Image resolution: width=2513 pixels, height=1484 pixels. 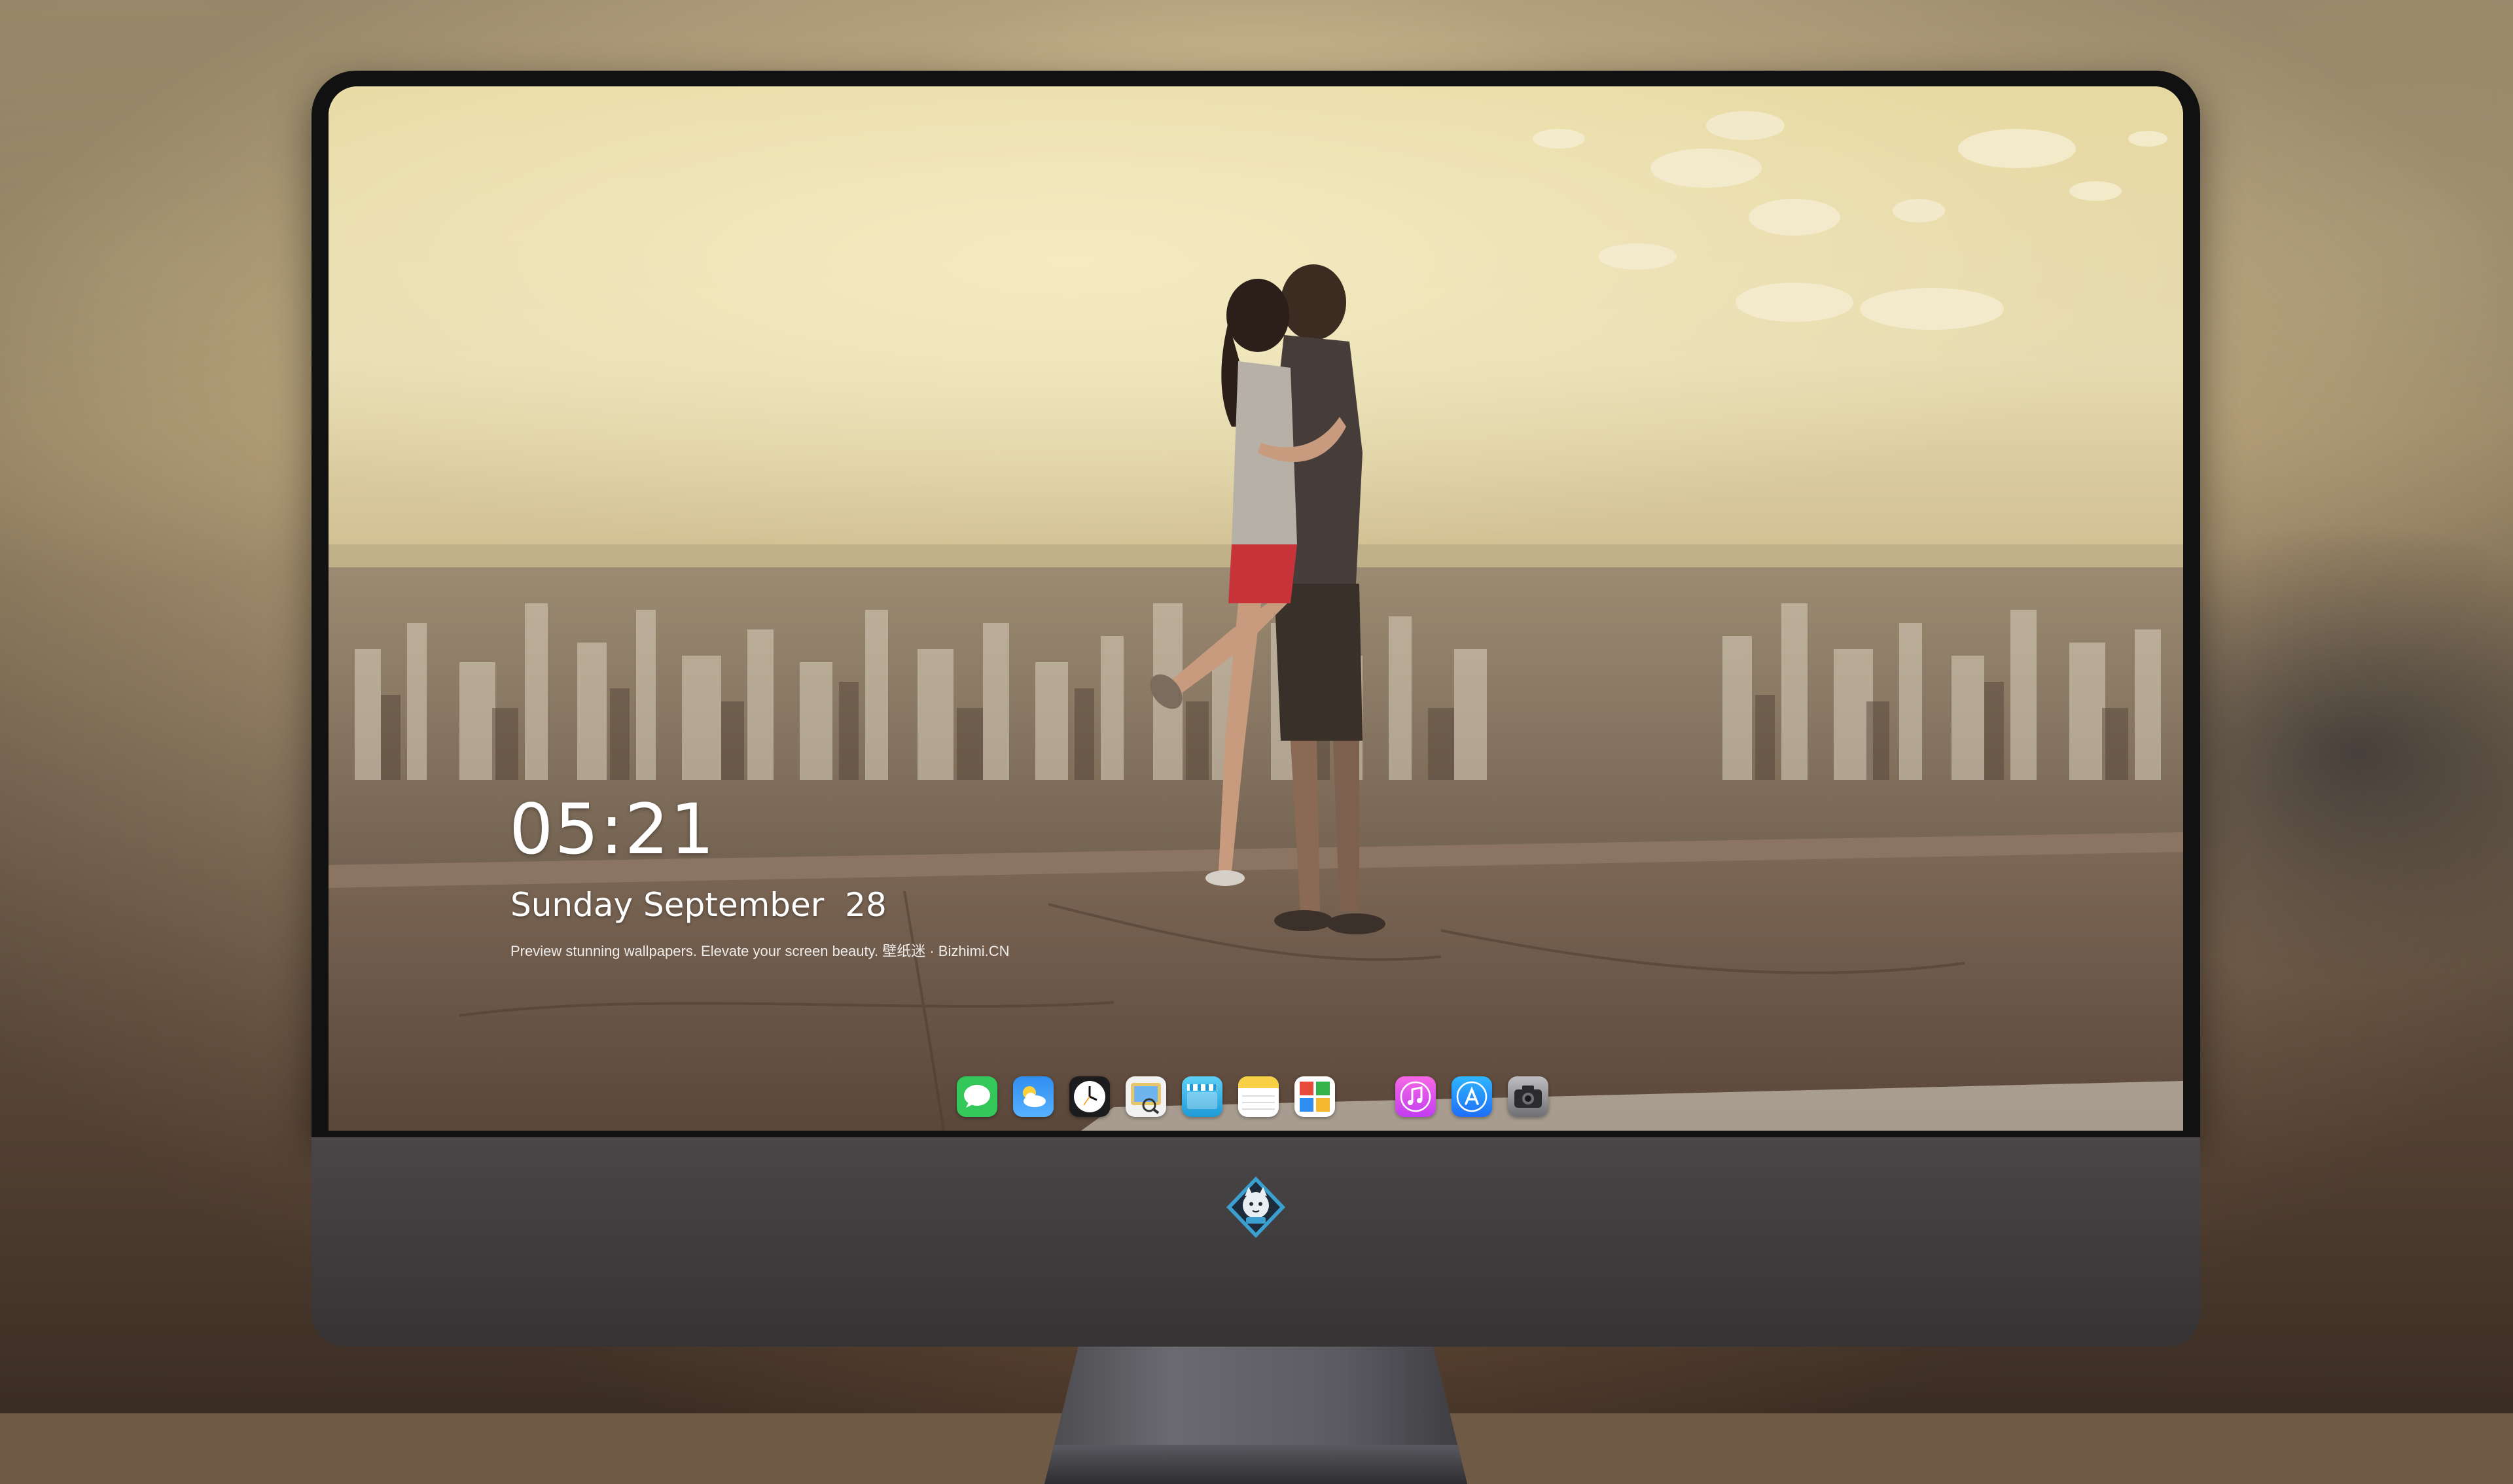 What do you see at coordinates (1314, 1097) in the screenshot?
I see `photo-booth-icon` at bounding box center [1314, 1097].